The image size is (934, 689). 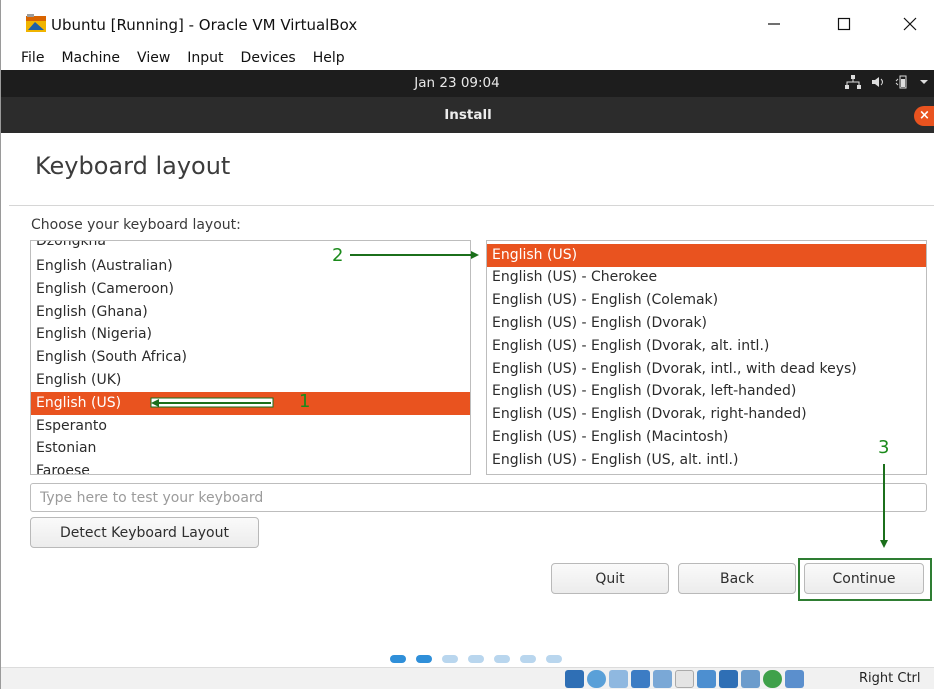 What do you see at coordinates (706, 460) in the screenshot?
I see `variant-item: English (US) - English (US, alt. intl.)` at bounding box center [706, 460].